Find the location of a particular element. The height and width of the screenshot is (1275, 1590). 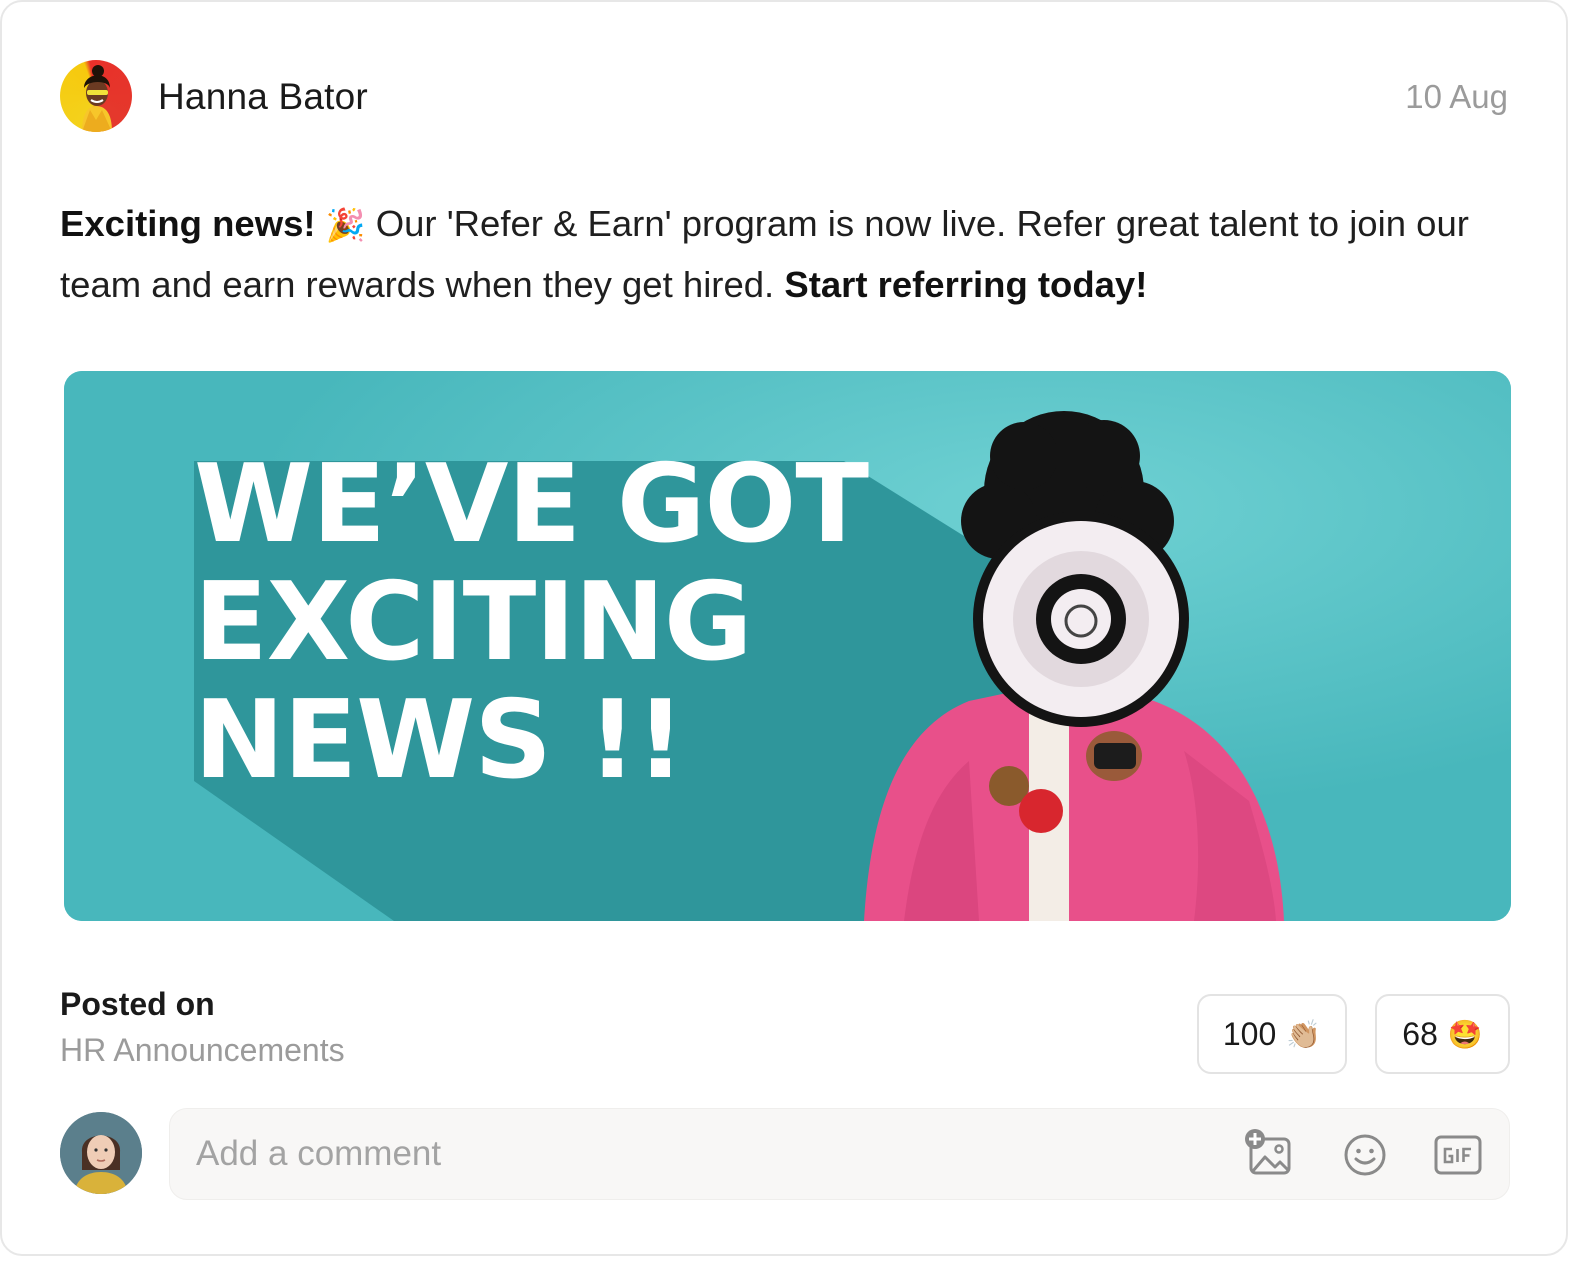

current-user-avatar is located at coordinates (101, 1153).